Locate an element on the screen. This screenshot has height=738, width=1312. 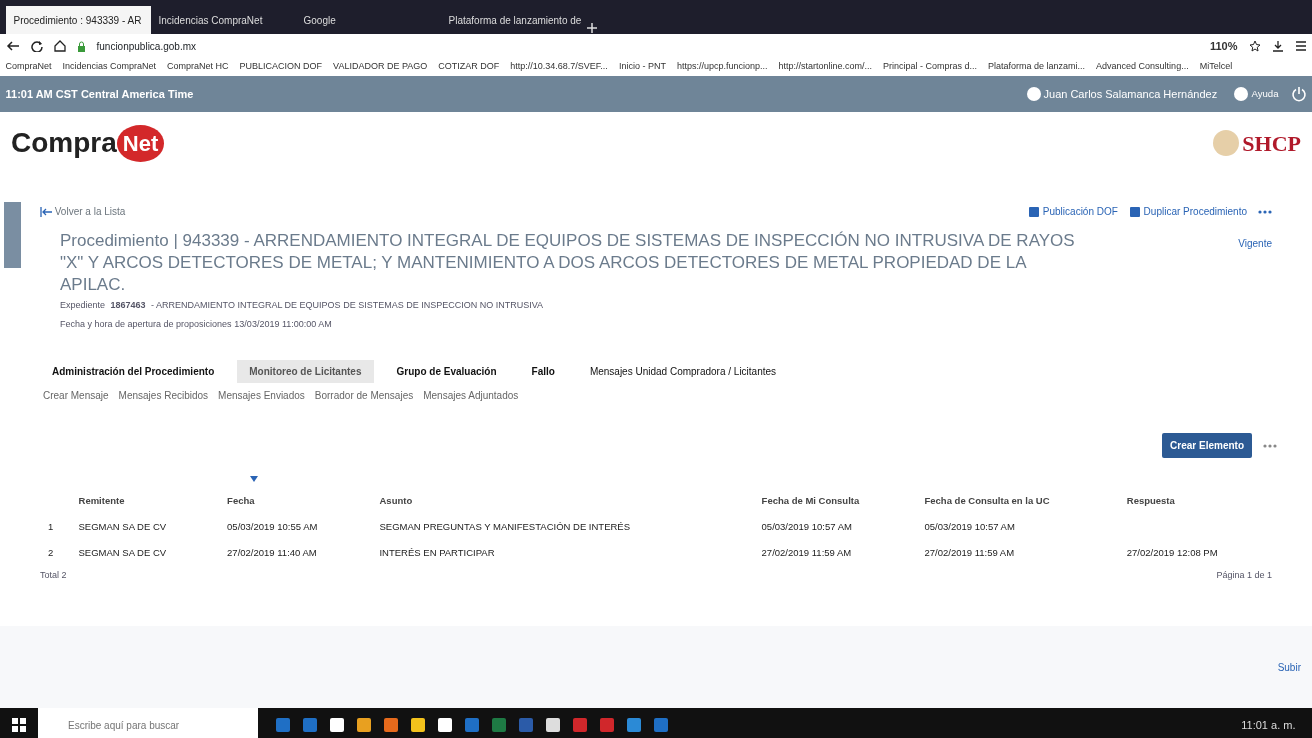
total-count: Total 2 is located at coordinates (53, 576).